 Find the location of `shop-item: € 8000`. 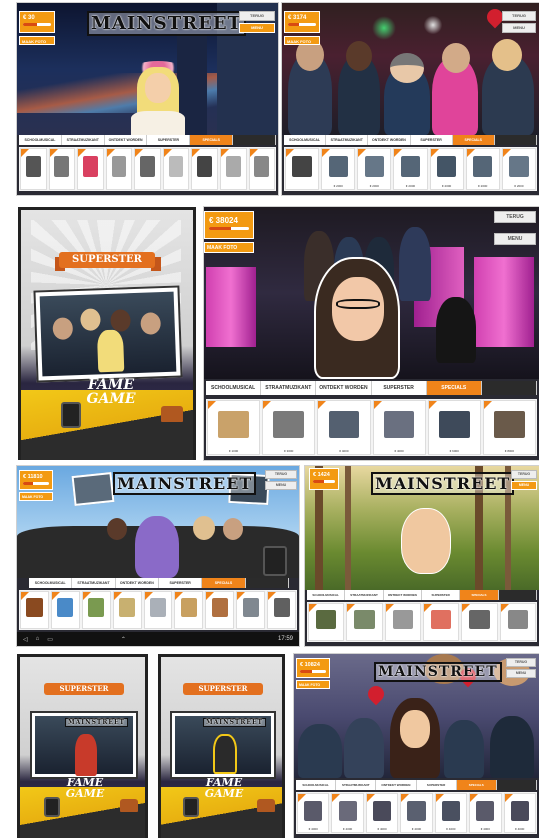

shop-item: € 8000 is located at coordinates (509, 427).